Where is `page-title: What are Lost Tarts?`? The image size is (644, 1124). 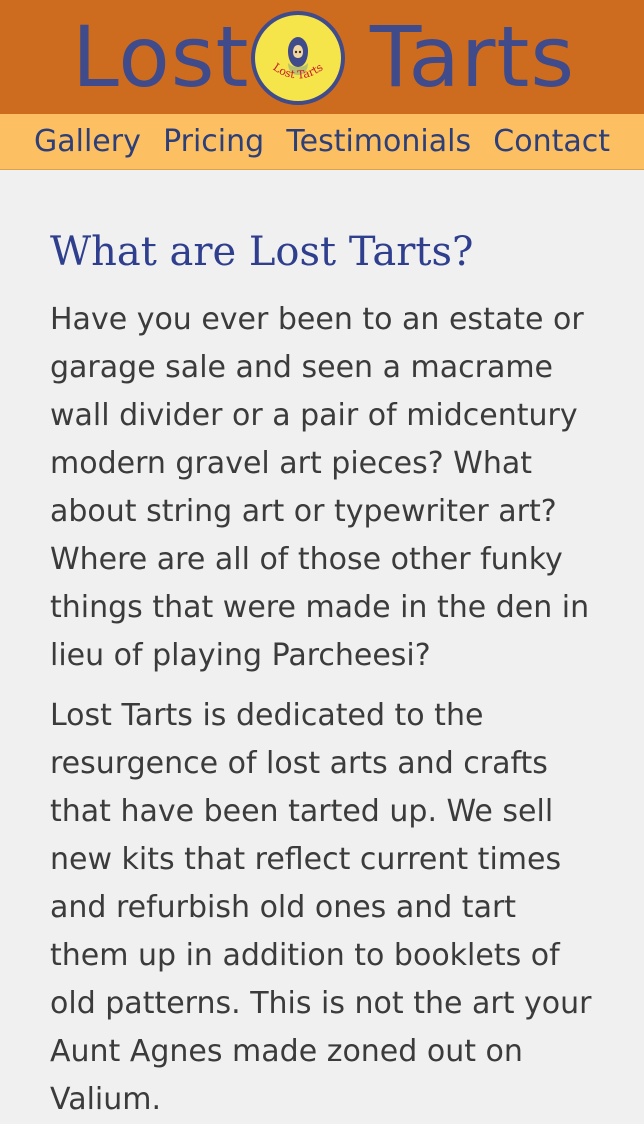 page-title: What are Lost Tarts? is located at coordinates (262, 252).